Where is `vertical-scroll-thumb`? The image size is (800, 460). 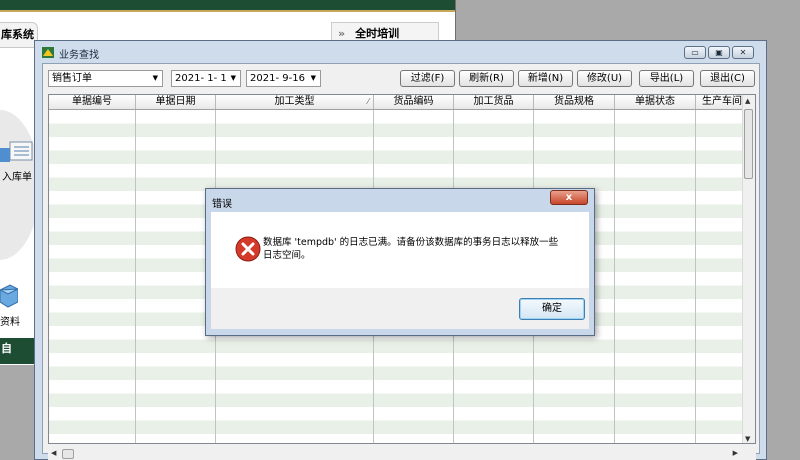 vertical-scroll-thumb is located at coordinates (748, 144).